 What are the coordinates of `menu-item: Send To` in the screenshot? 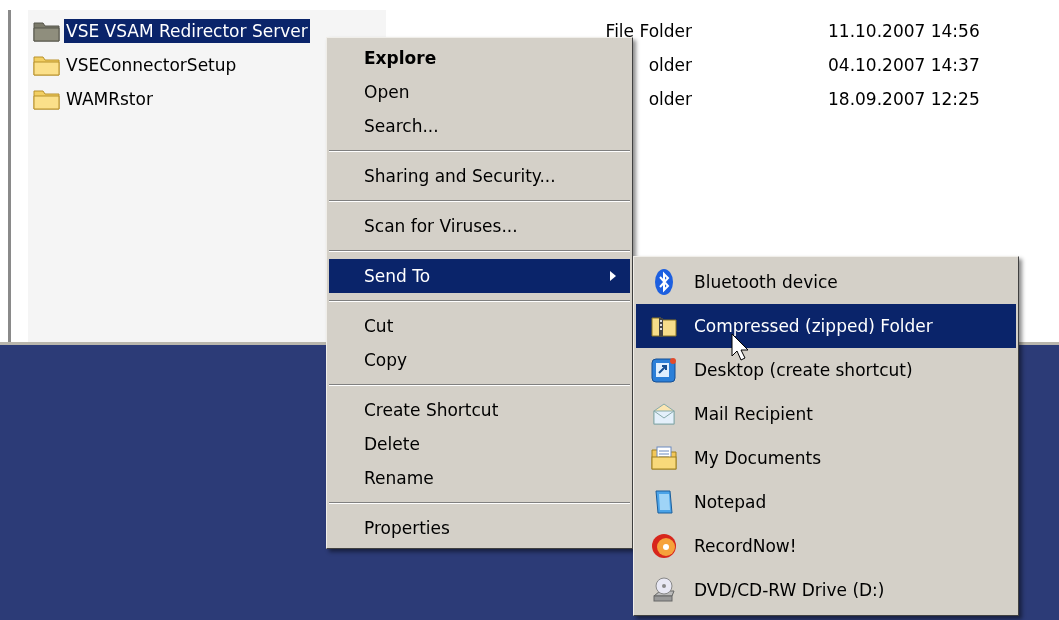 It's located at (479, 276).